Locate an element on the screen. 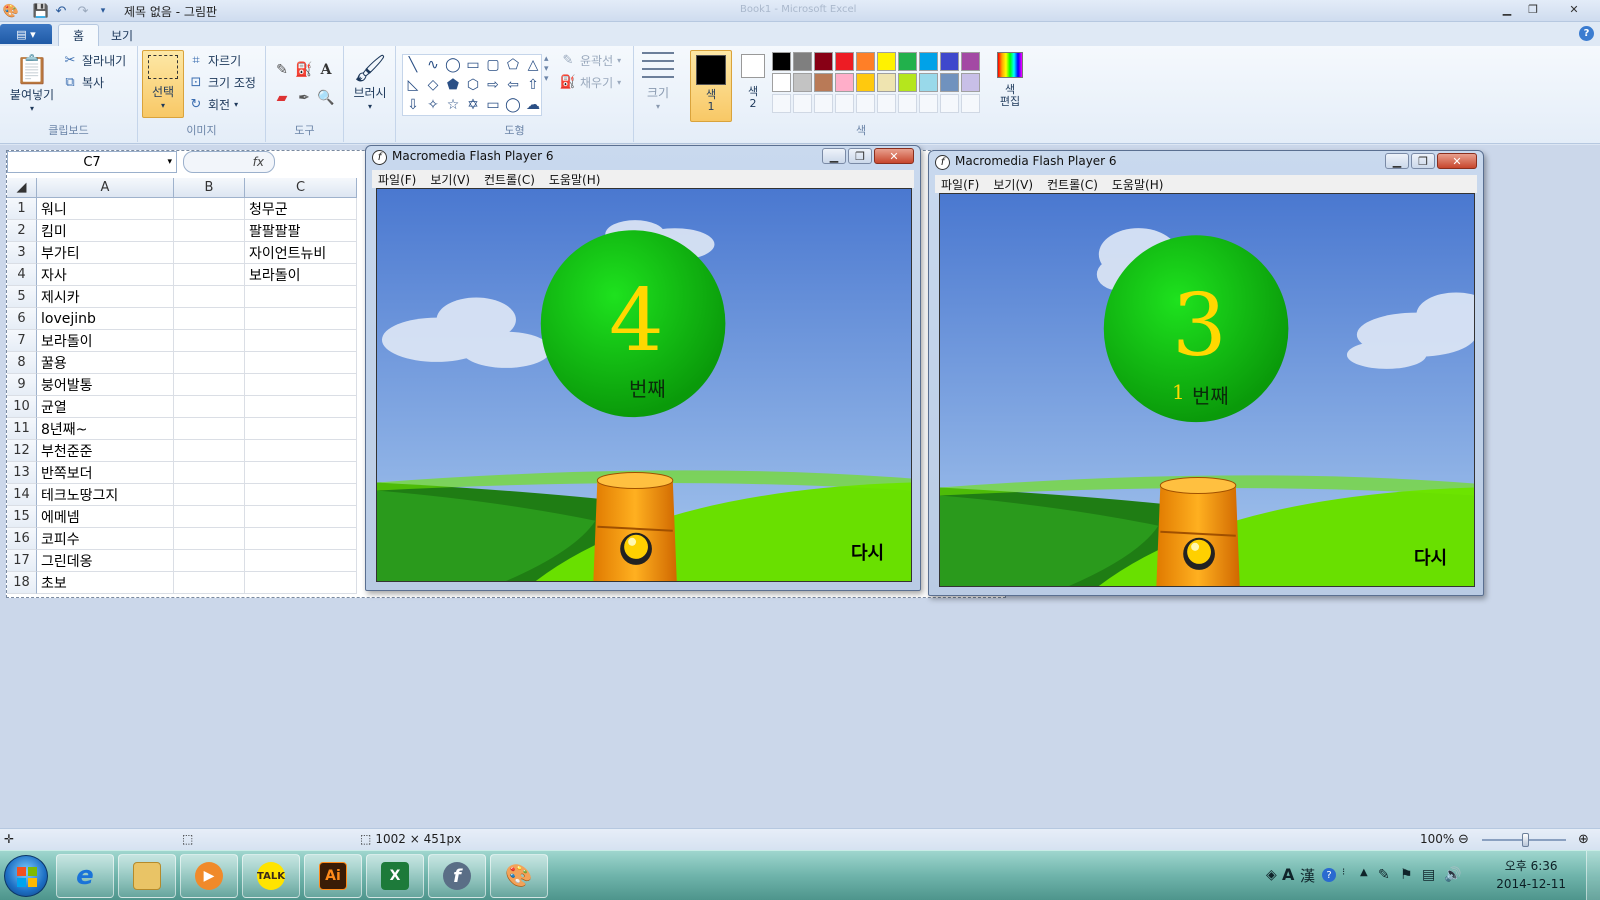  ime-mode-icon: A is located at coordinates (1288, 874).